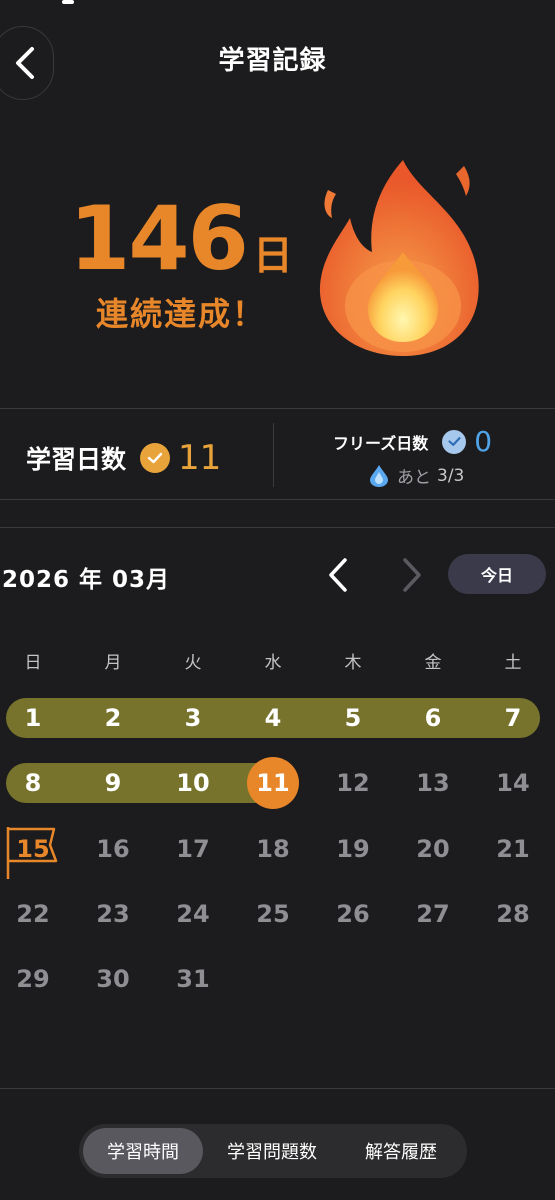 The height and width of the screenshot is (1200, 555). Describe the element at coordinates (353, 663) in the screenshot. I see `weekday-label: 木` at that location.